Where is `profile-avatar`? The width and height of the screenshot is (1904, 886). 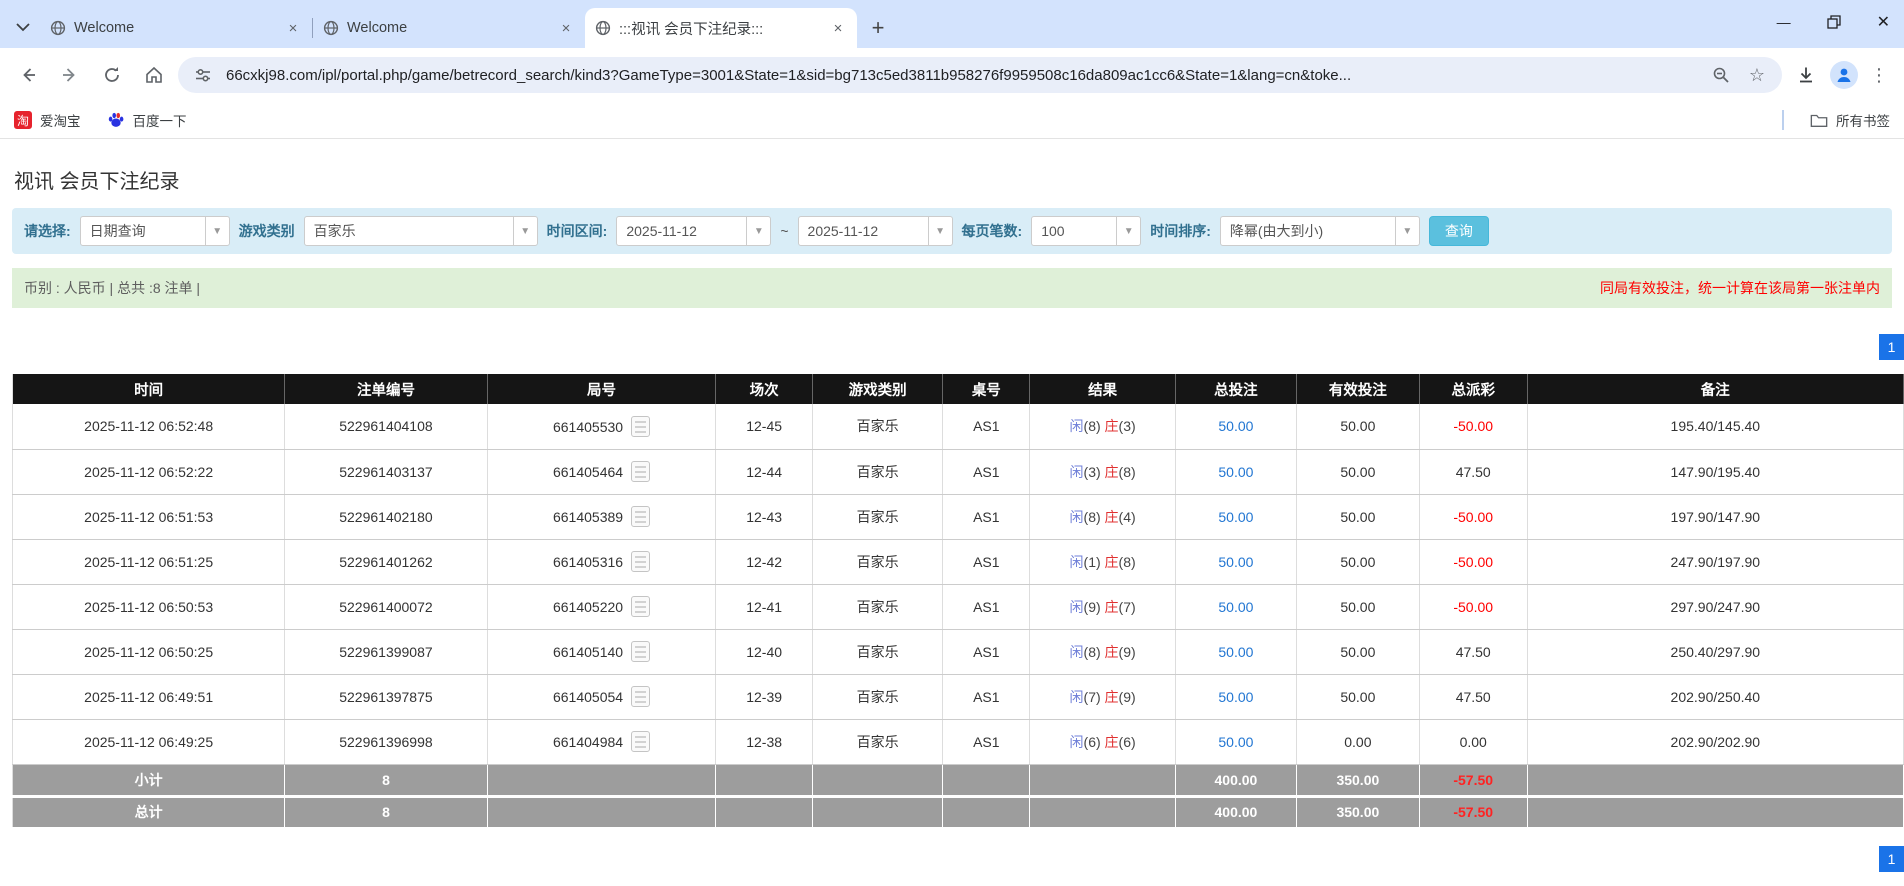
profile-avatar is located at coordinates (1844, 75).